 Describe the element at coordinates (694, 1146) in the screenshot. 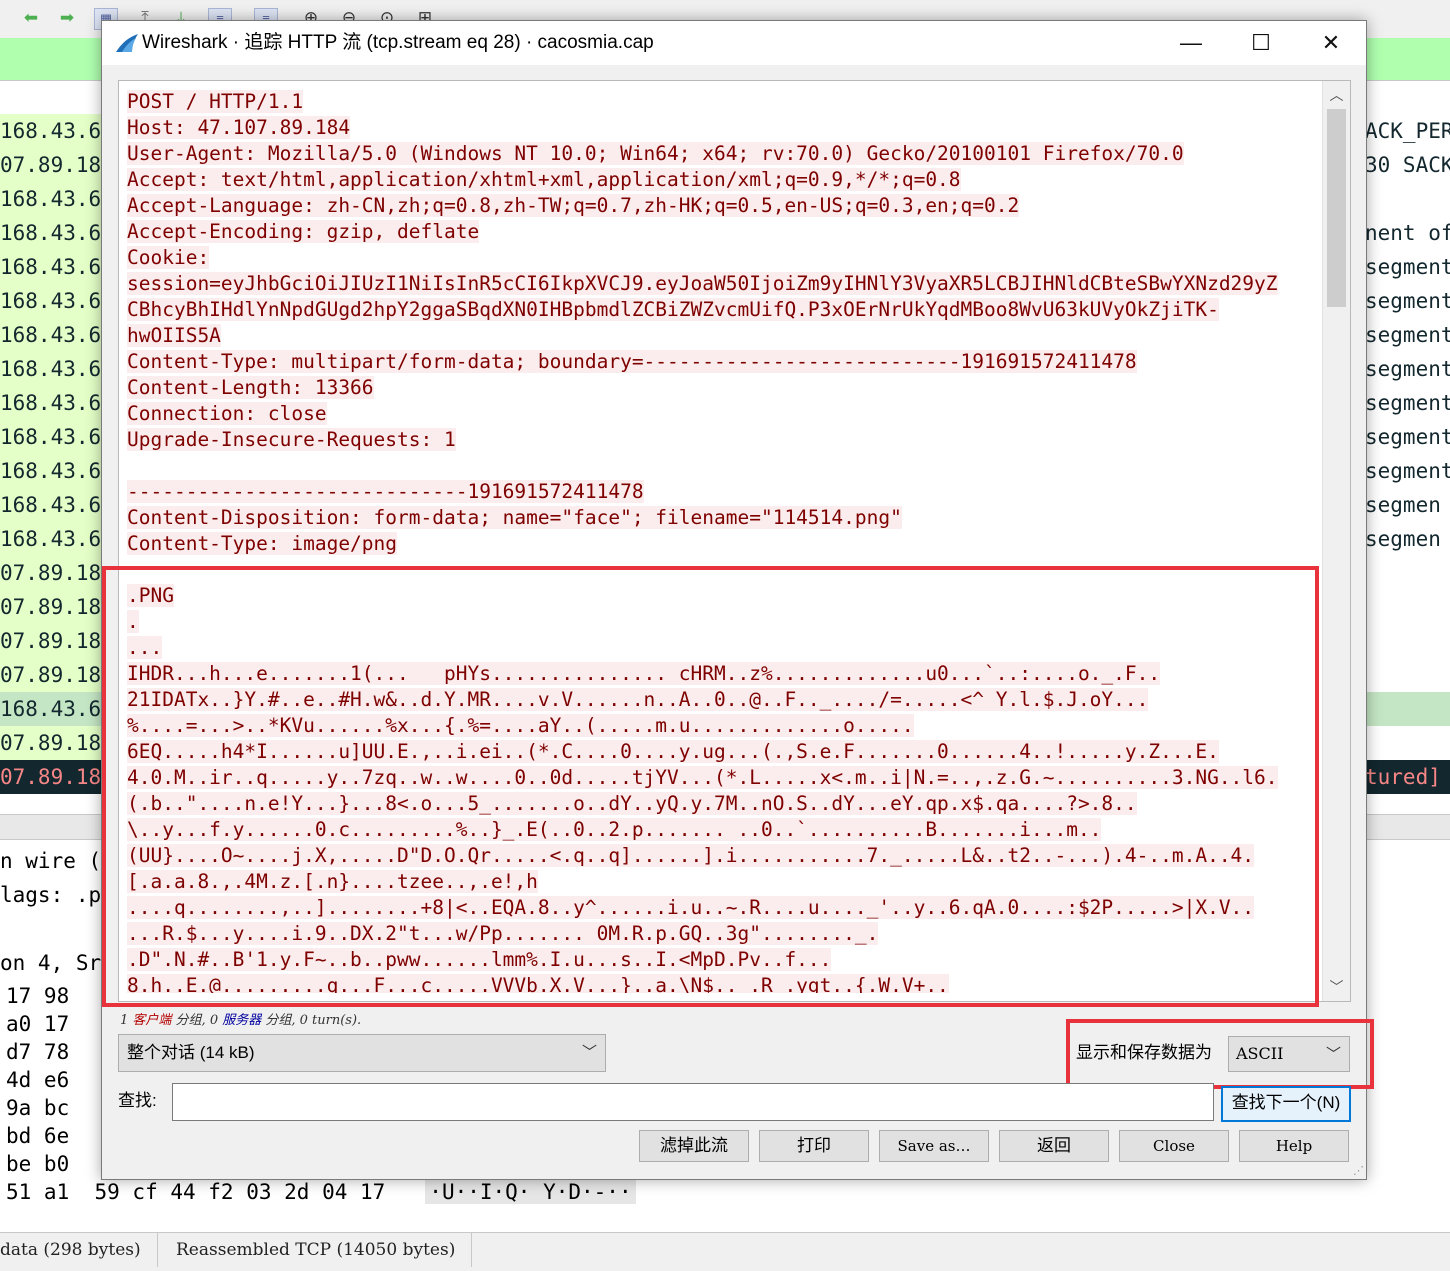

I see `filter-out-button: 滤掉此流` at that location.